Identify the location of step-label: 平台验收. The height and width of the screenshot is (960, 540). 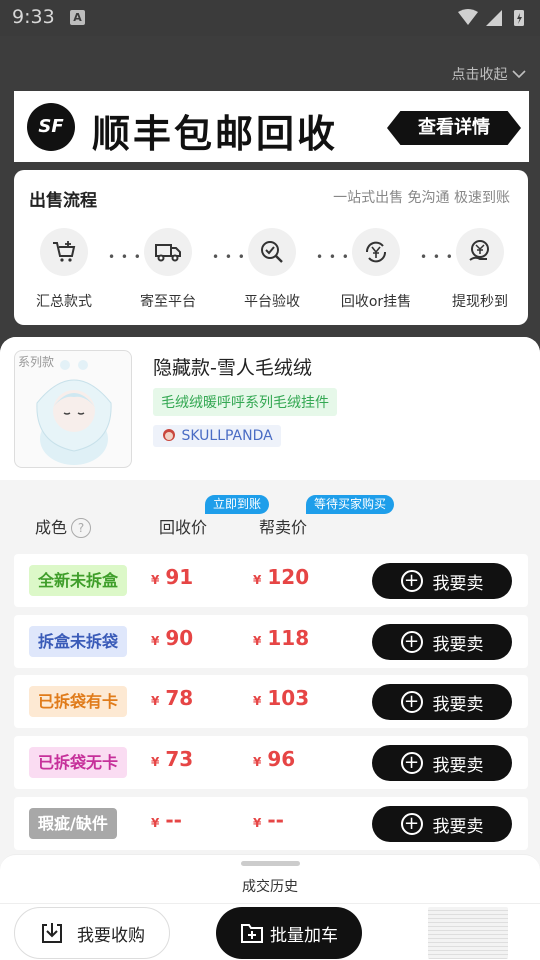
(272, 302).